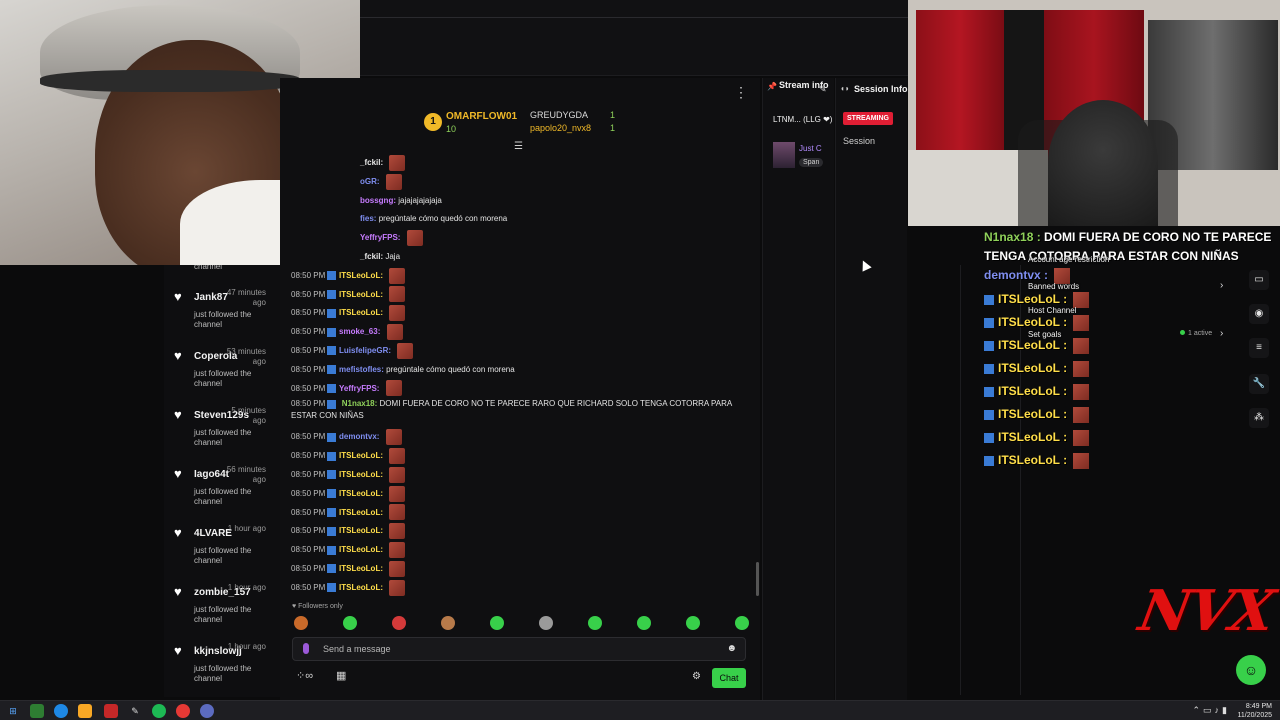 This screenshot has height=720, width=1280. Describe the element at coordinates (359, 331) in the screenshot. I see `message-user: smoke_63:` at that location.